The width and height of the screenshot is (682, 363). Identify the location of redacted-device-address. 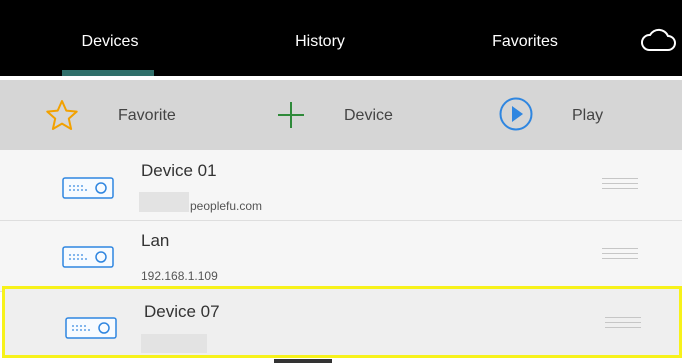
(174, 343).